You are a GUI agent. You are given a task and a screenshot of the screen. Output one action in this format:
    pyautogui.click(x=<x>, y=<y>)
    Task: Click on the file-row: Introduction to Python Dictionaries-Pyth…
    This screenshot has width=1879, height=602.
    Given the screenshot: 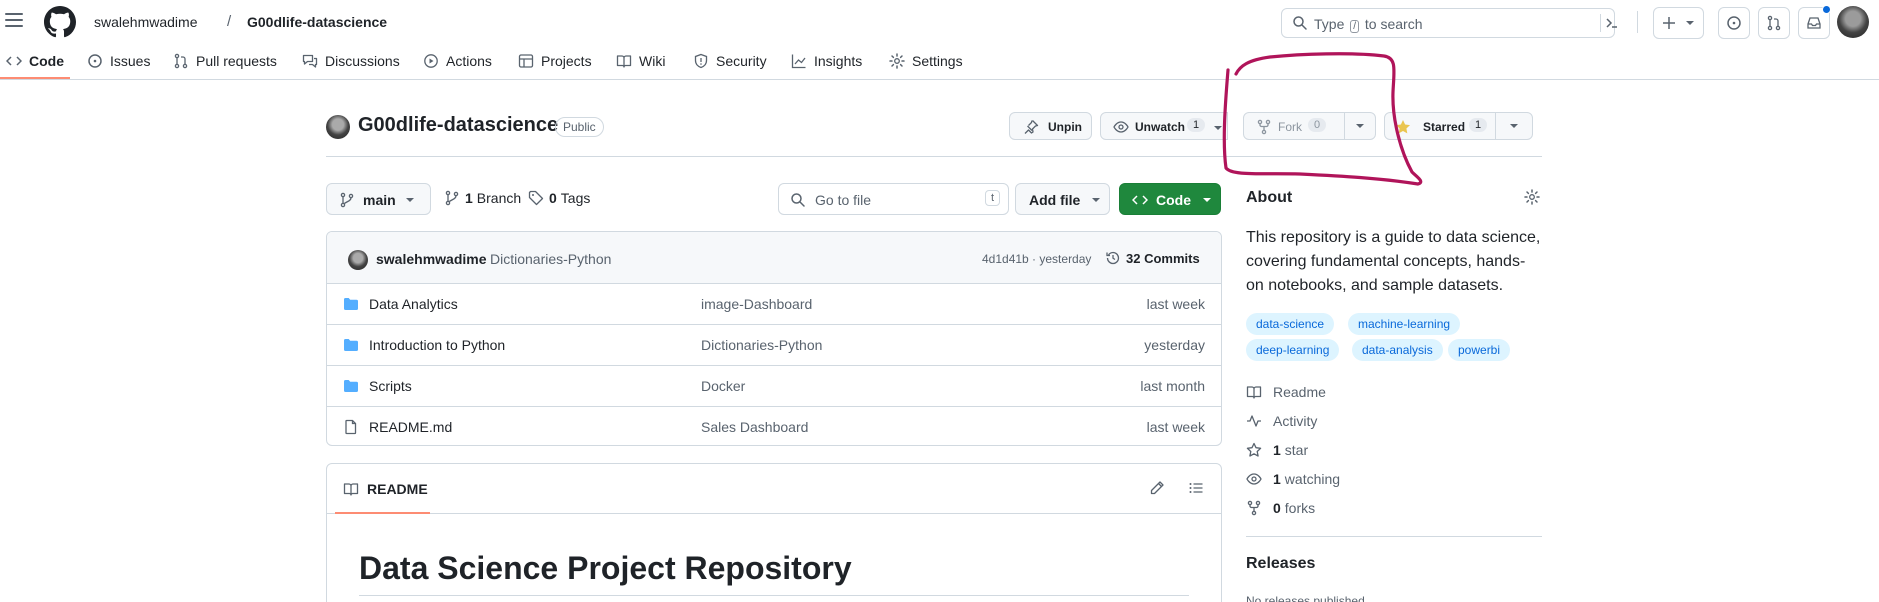 What is the action you would take?
    pyautogui.click(x=774, y=345)
    